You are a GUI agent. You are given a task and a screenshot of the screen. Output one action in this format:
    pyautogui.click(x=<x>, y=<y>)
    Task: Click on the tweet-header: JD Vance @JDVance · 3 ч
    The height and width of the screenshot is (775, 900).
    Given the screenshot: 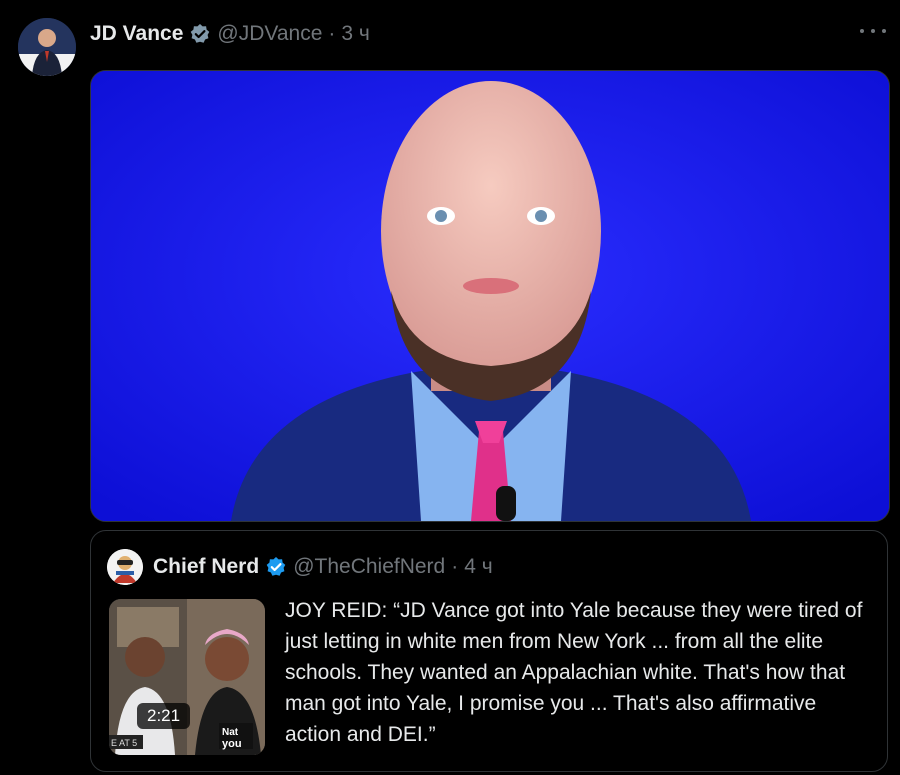 What is the action you would take?
    pyautogui.click(x=230, y=34)
    